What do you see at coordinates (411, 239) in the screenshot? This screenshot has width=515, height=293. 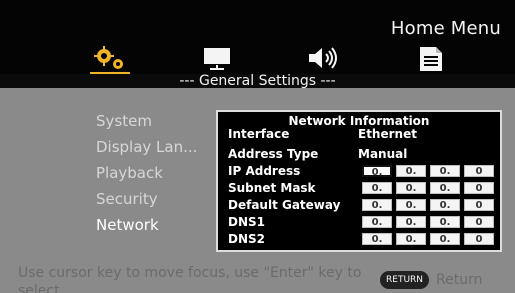 I see `dns2-octet-2: 0.` at bounding box center [411, 239].